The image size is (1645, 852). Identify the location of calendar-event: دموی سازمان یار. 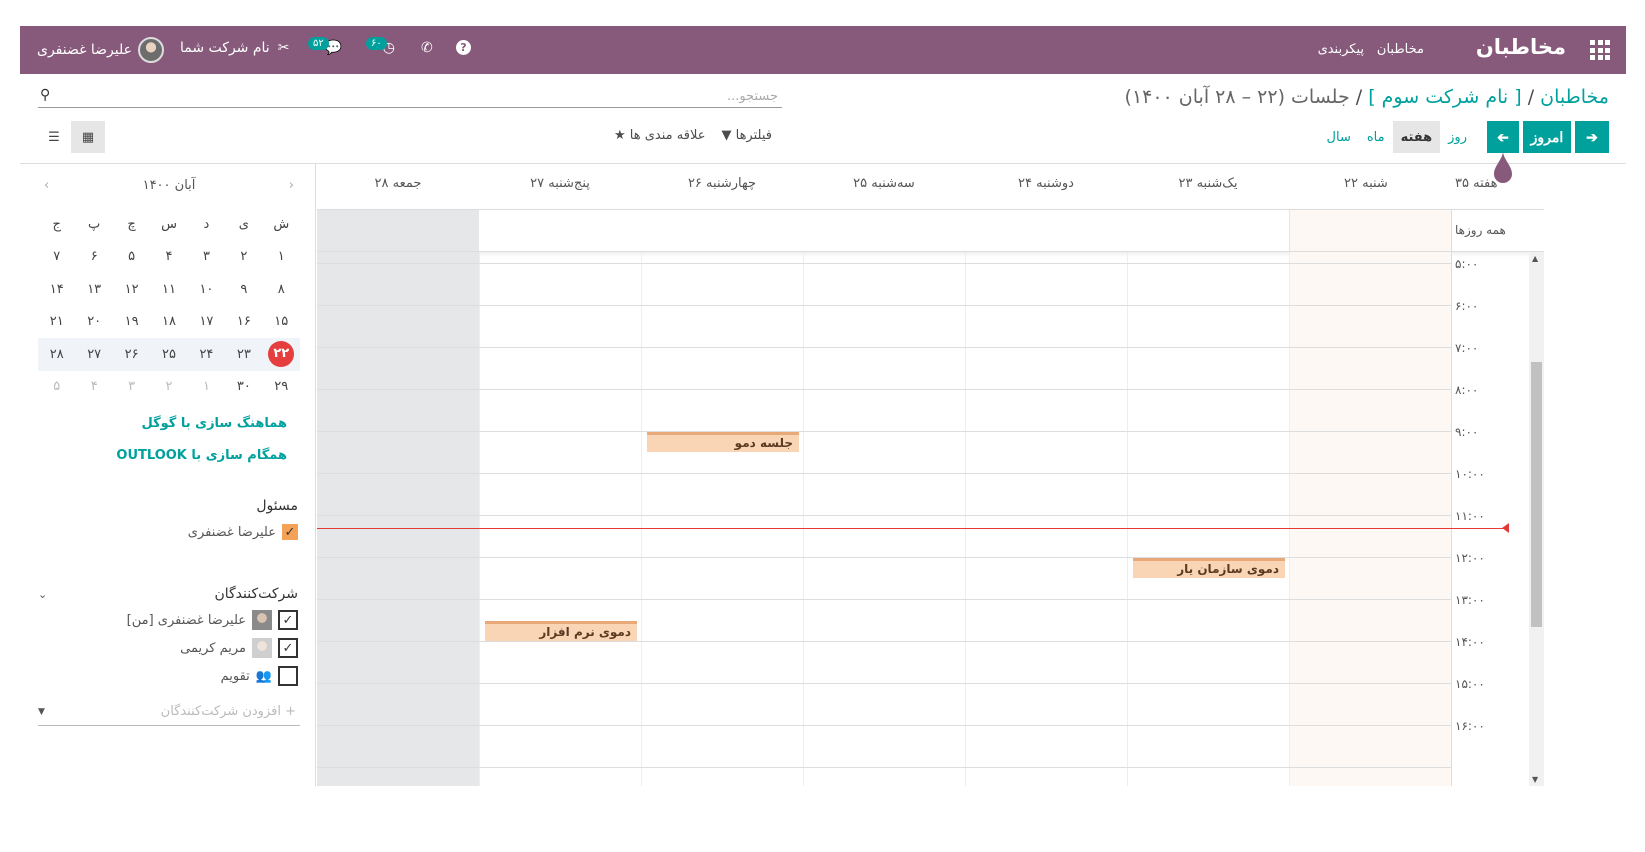
(1209, 568).